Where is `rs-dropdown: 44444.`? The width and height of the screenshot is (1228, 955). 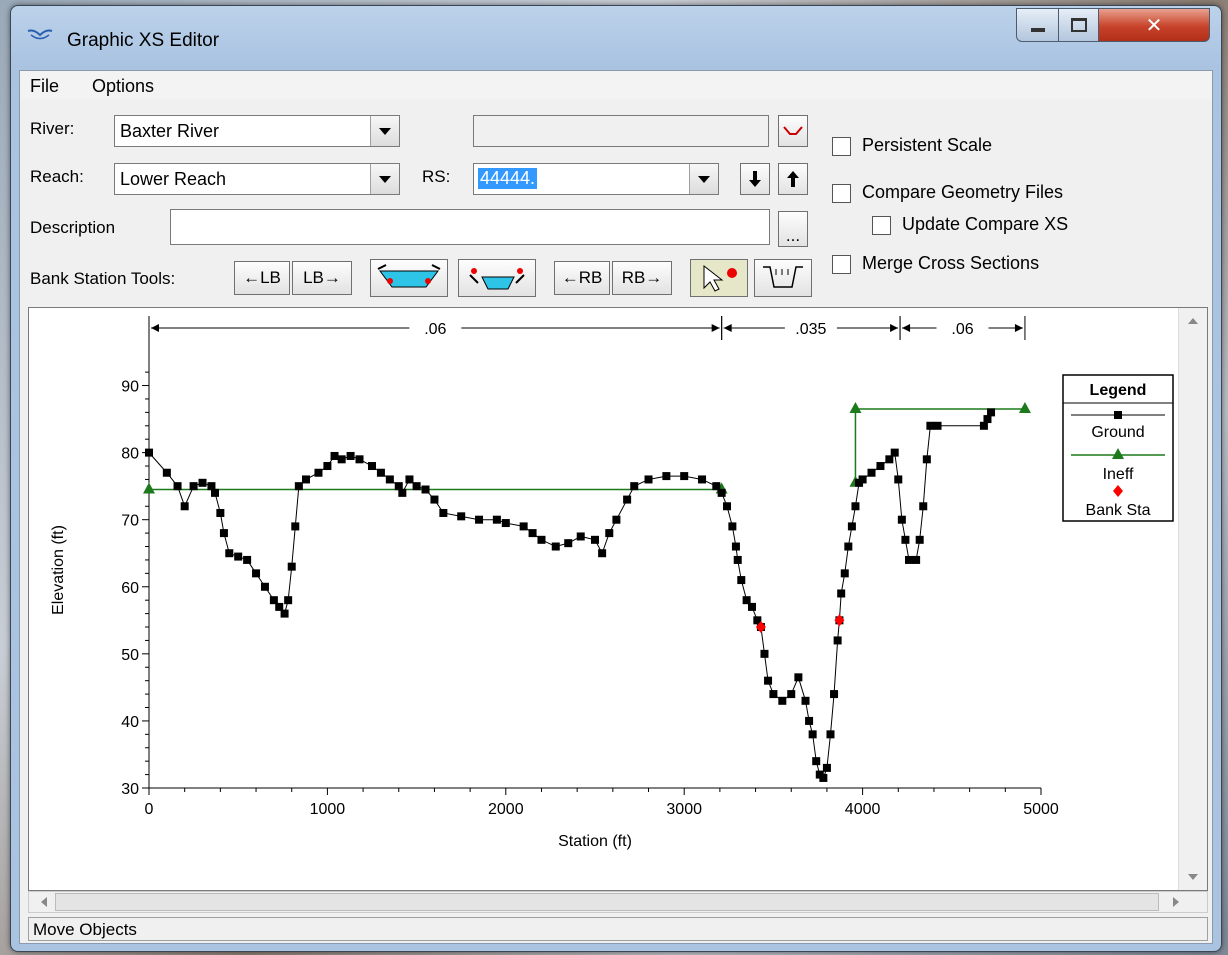
rs-dropdown: 44444. is located at coordinates (596, 179).